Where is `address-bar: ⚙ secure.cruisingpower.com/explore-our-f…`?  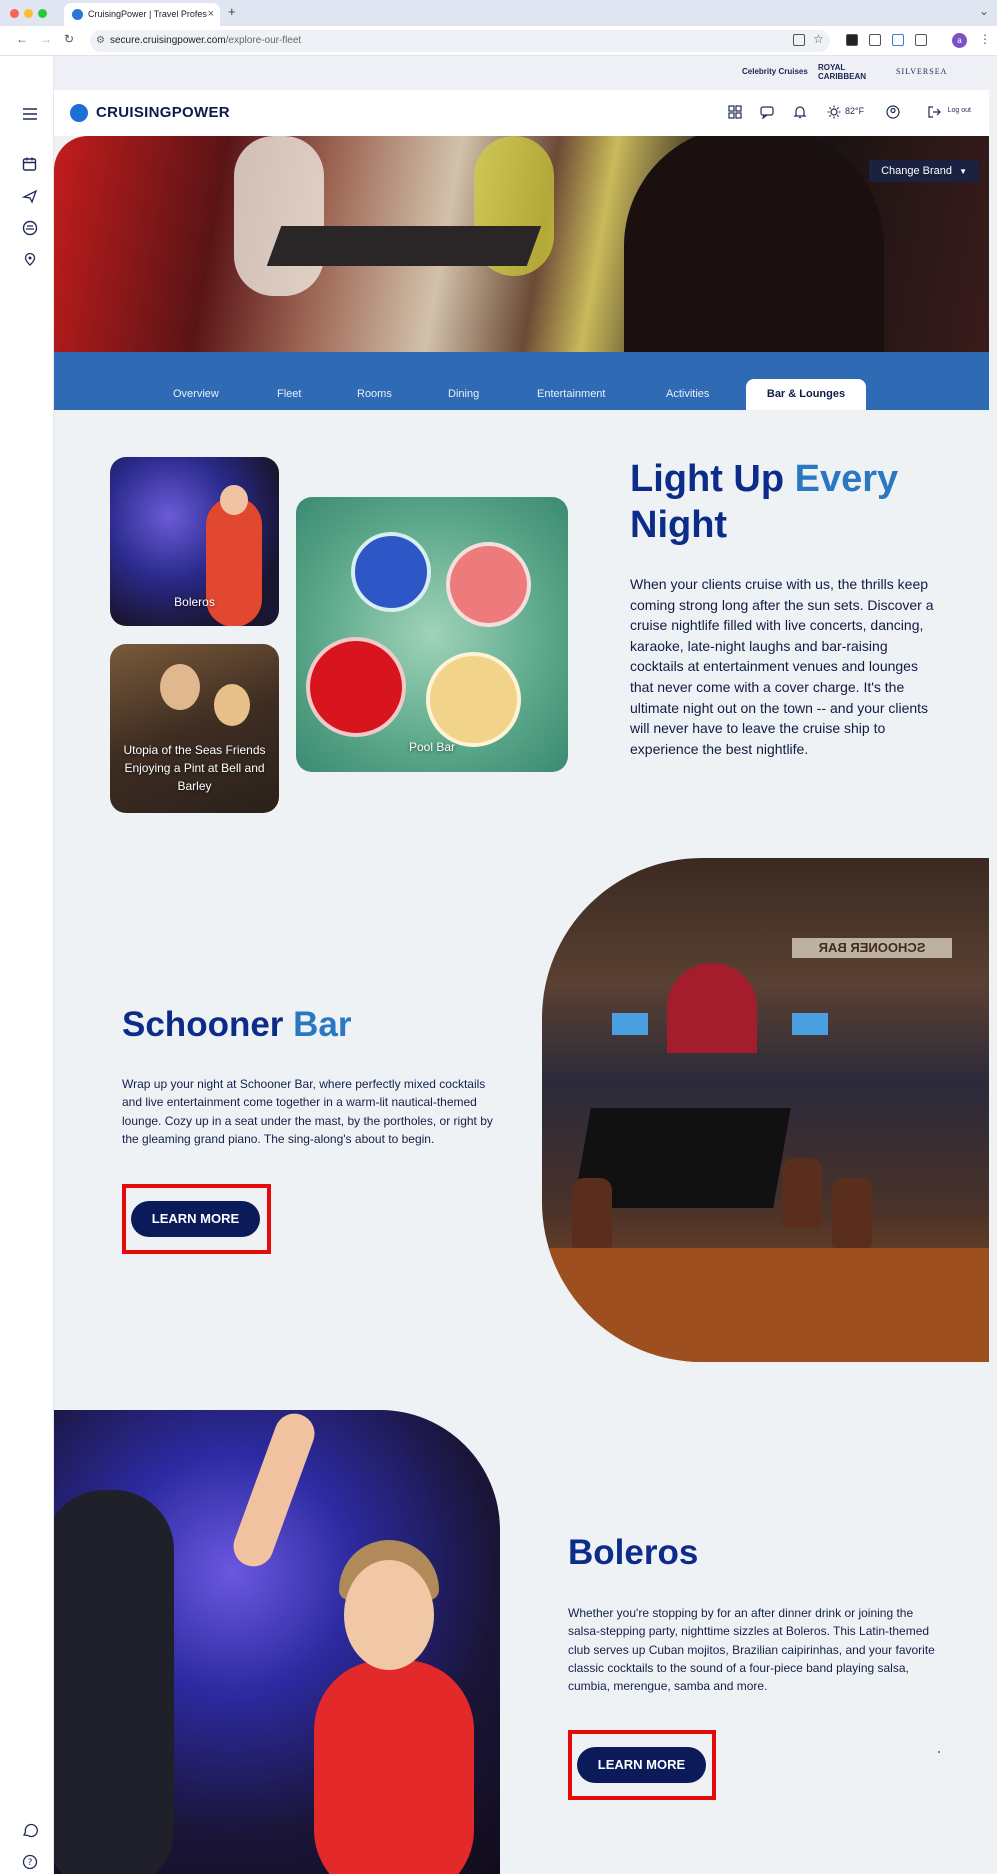 address-bar: ⚙ secure.cruisingpower.com/explore-our-f… is located at coordinates (460, 41).